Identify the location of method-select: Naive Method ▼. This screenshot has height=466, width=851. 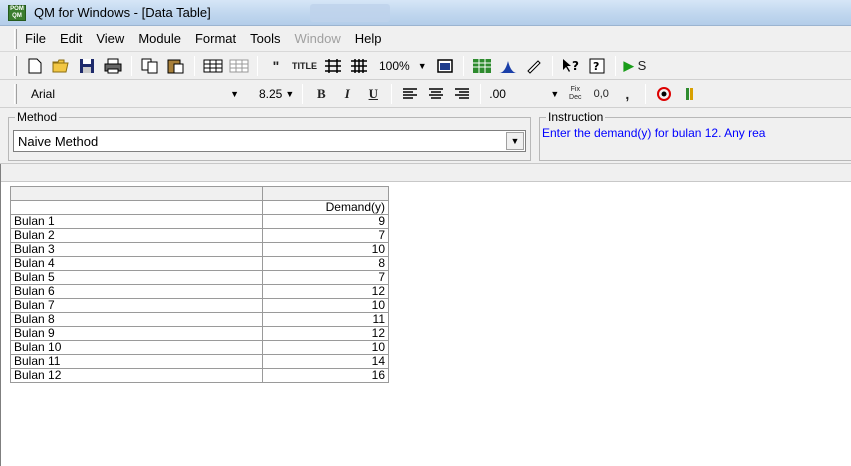
(269, 141).